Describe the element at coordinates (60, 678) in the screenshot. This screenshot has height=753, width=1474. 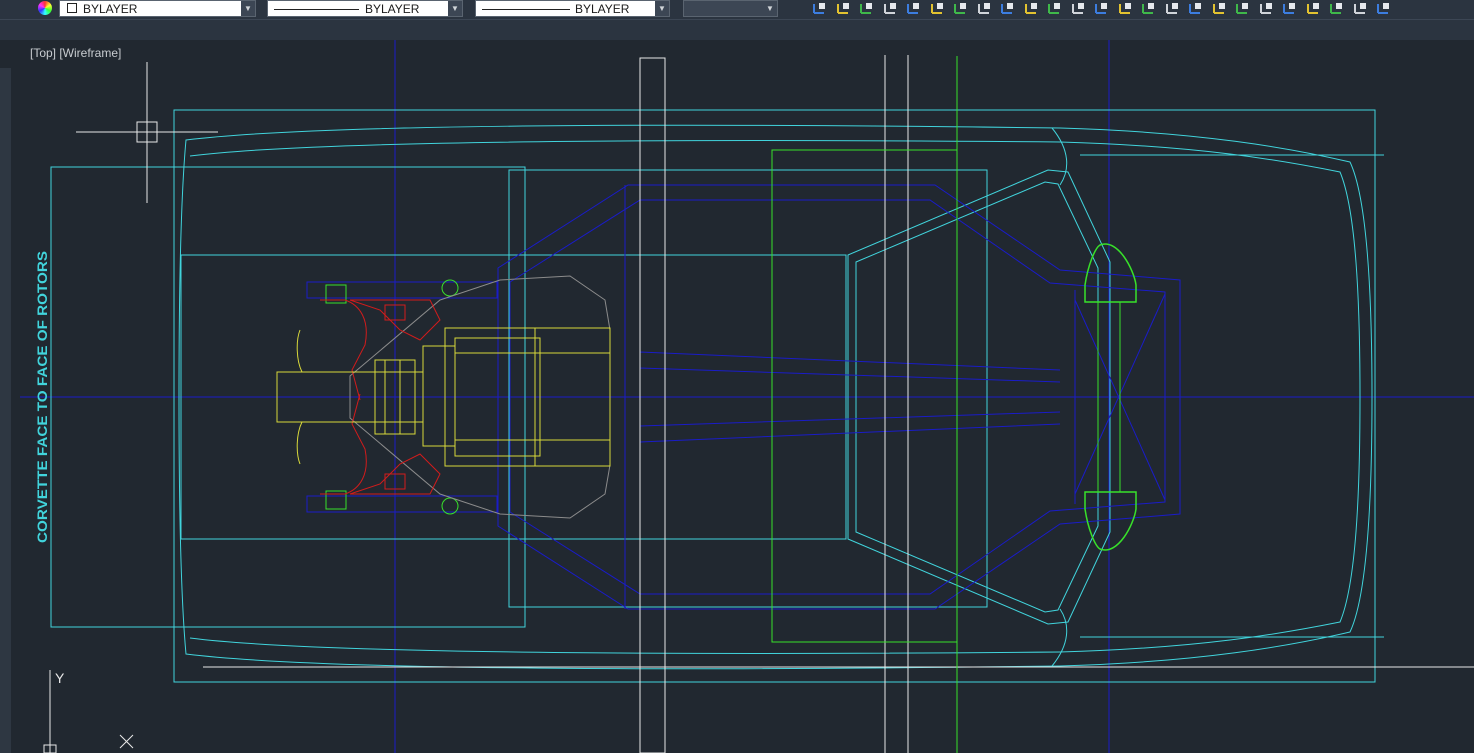
I see `ucs-y-label: Y` at that location.